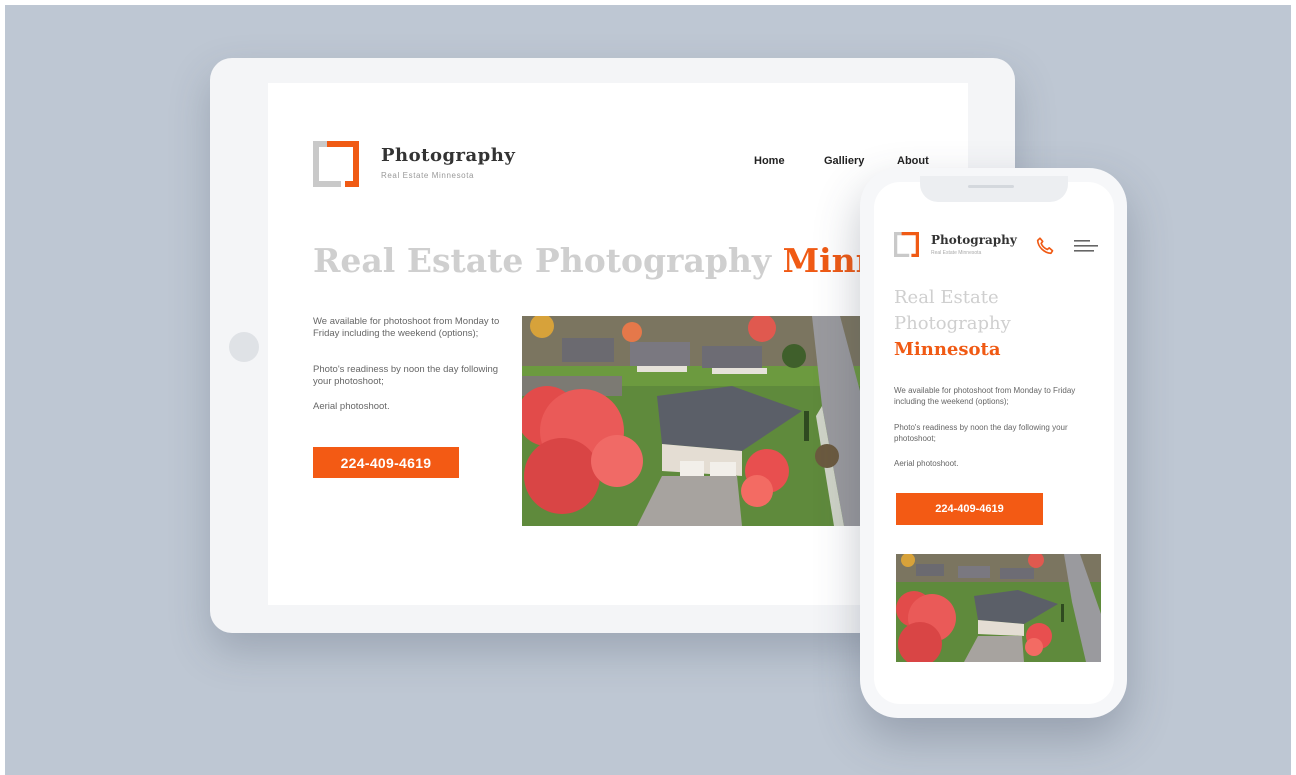 This screenshot has width=1296, height=775. What do you see at coordinates (386, 462) in the screenshot?
I see `call-button: 224-409-4619` at bounding box center [386, 462].